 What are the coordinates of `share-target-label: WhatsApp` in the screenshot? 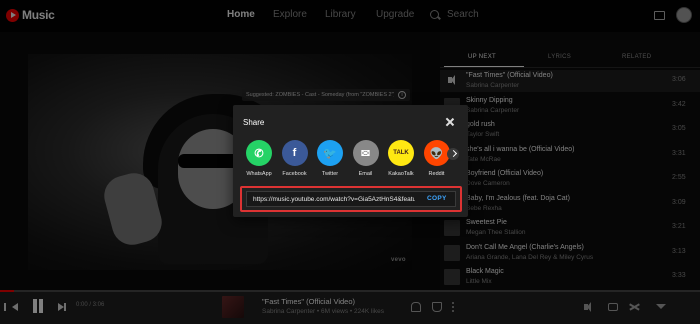 It's located at (259, 174).